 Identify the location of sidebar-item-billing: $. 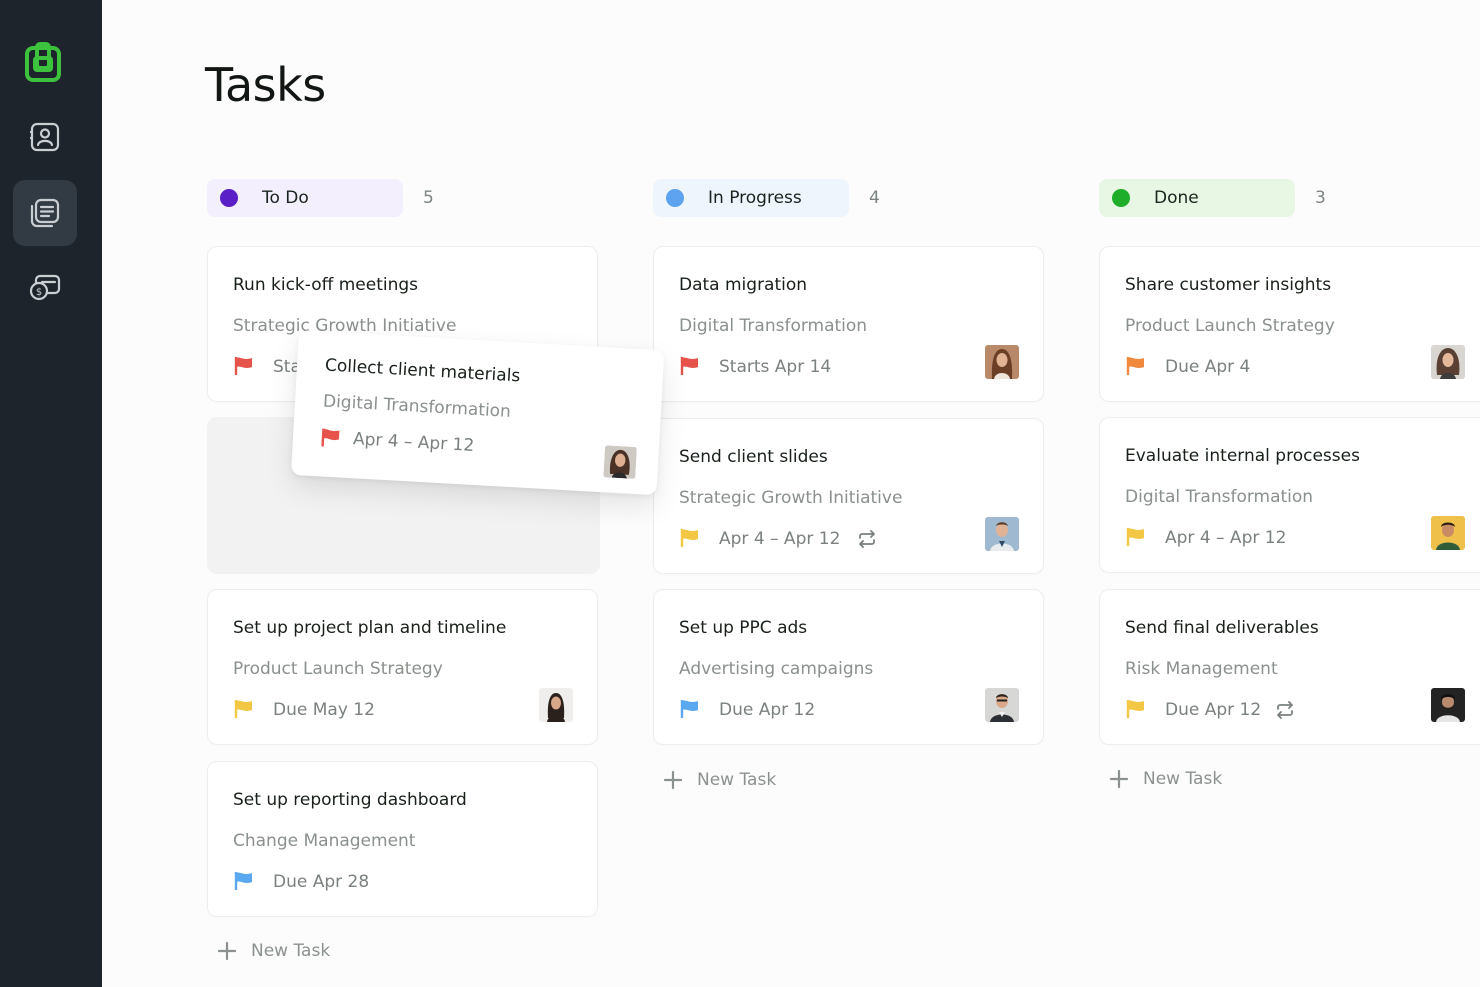
(45, 288).